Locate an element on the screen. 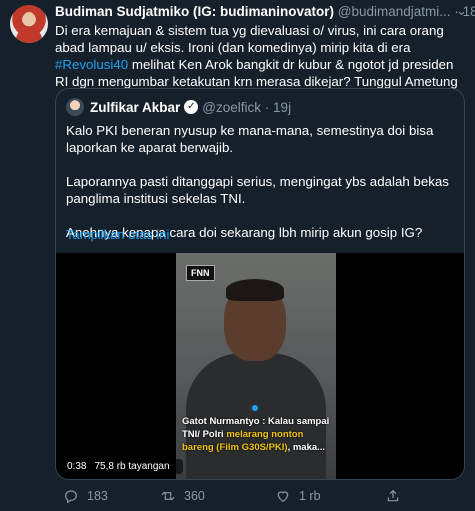 The height and width of the screenshot is (511, 475). quoted-avatar is located at coordinates (75, 107).